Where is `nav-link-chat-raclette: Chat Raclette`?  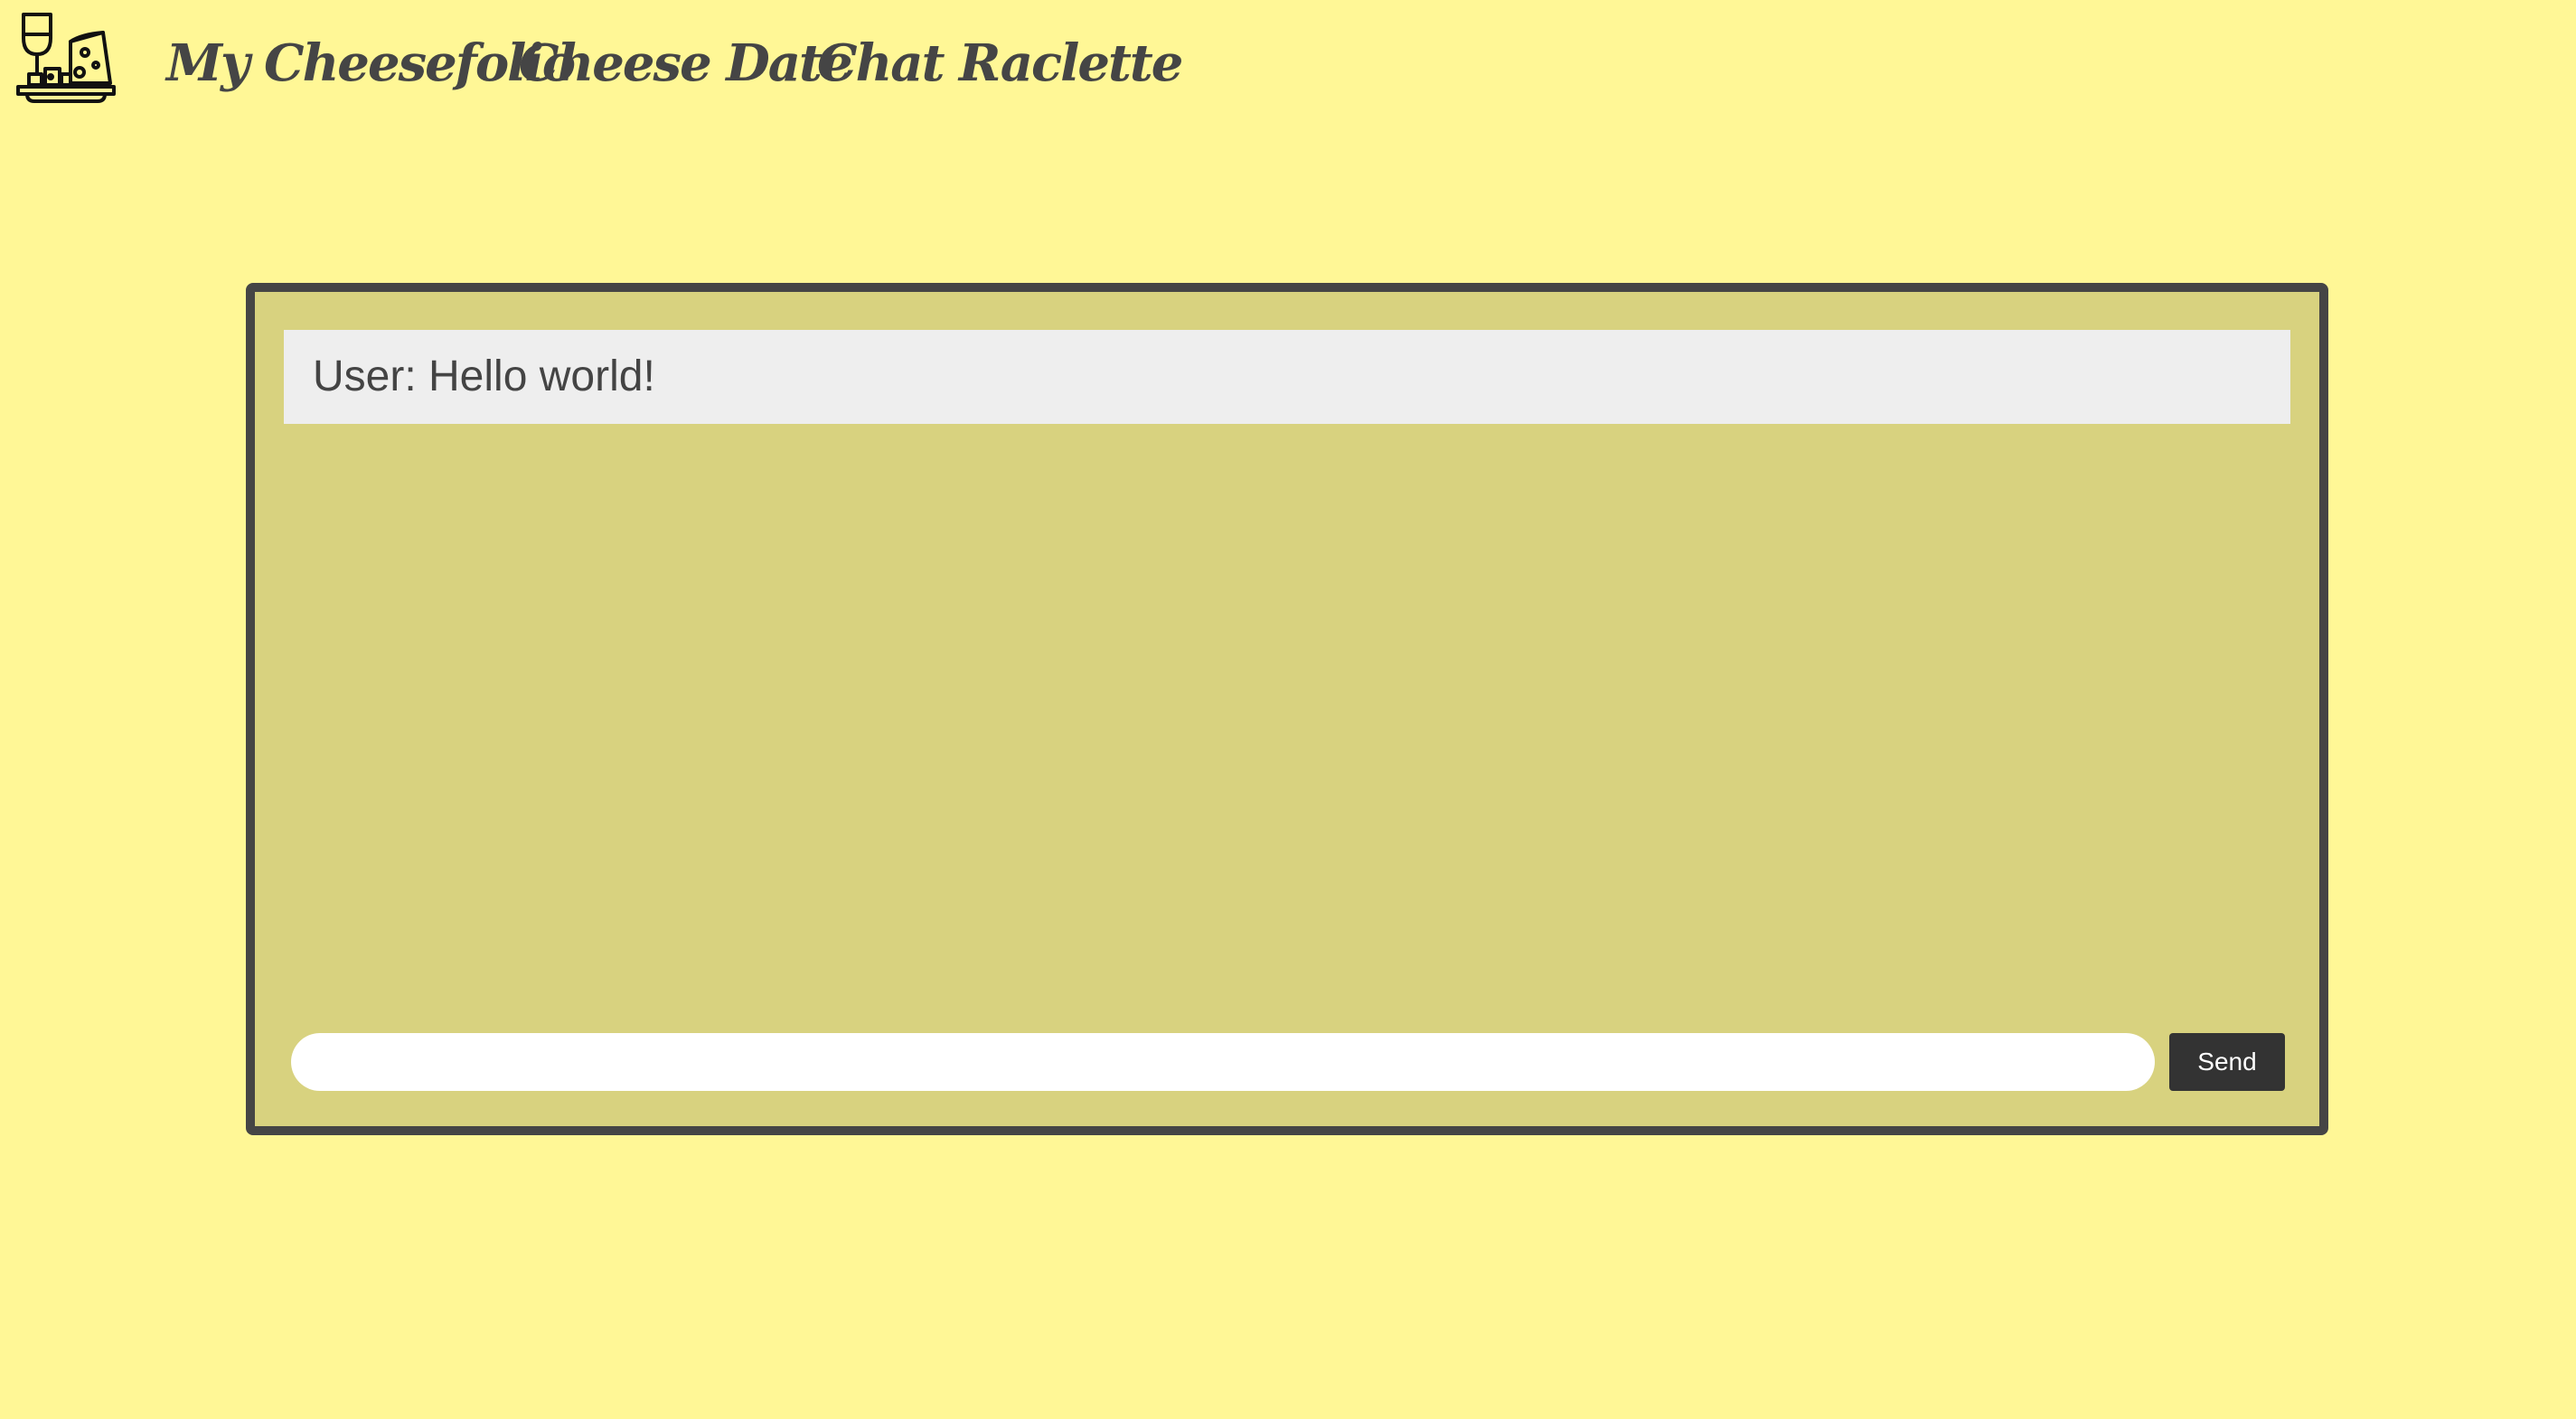
nav-link-chat-raclette: Chat Raclette is located at coordinates (1000, 63).